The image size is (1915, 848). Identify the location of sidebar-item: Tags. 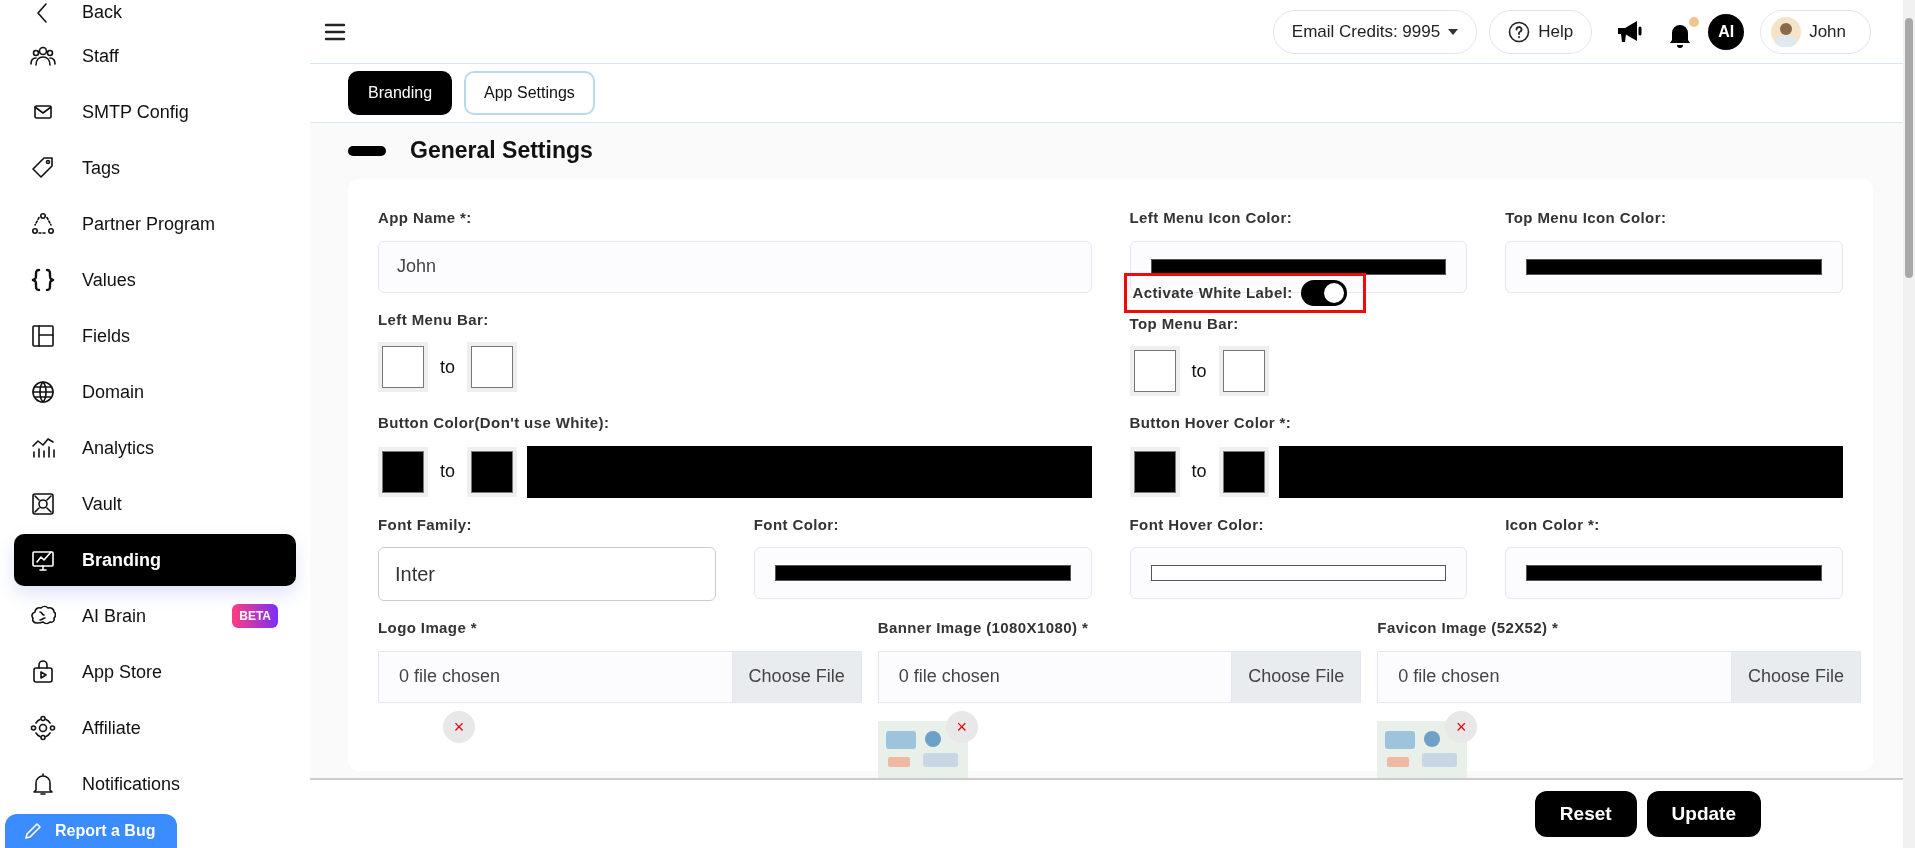
(155, 168).